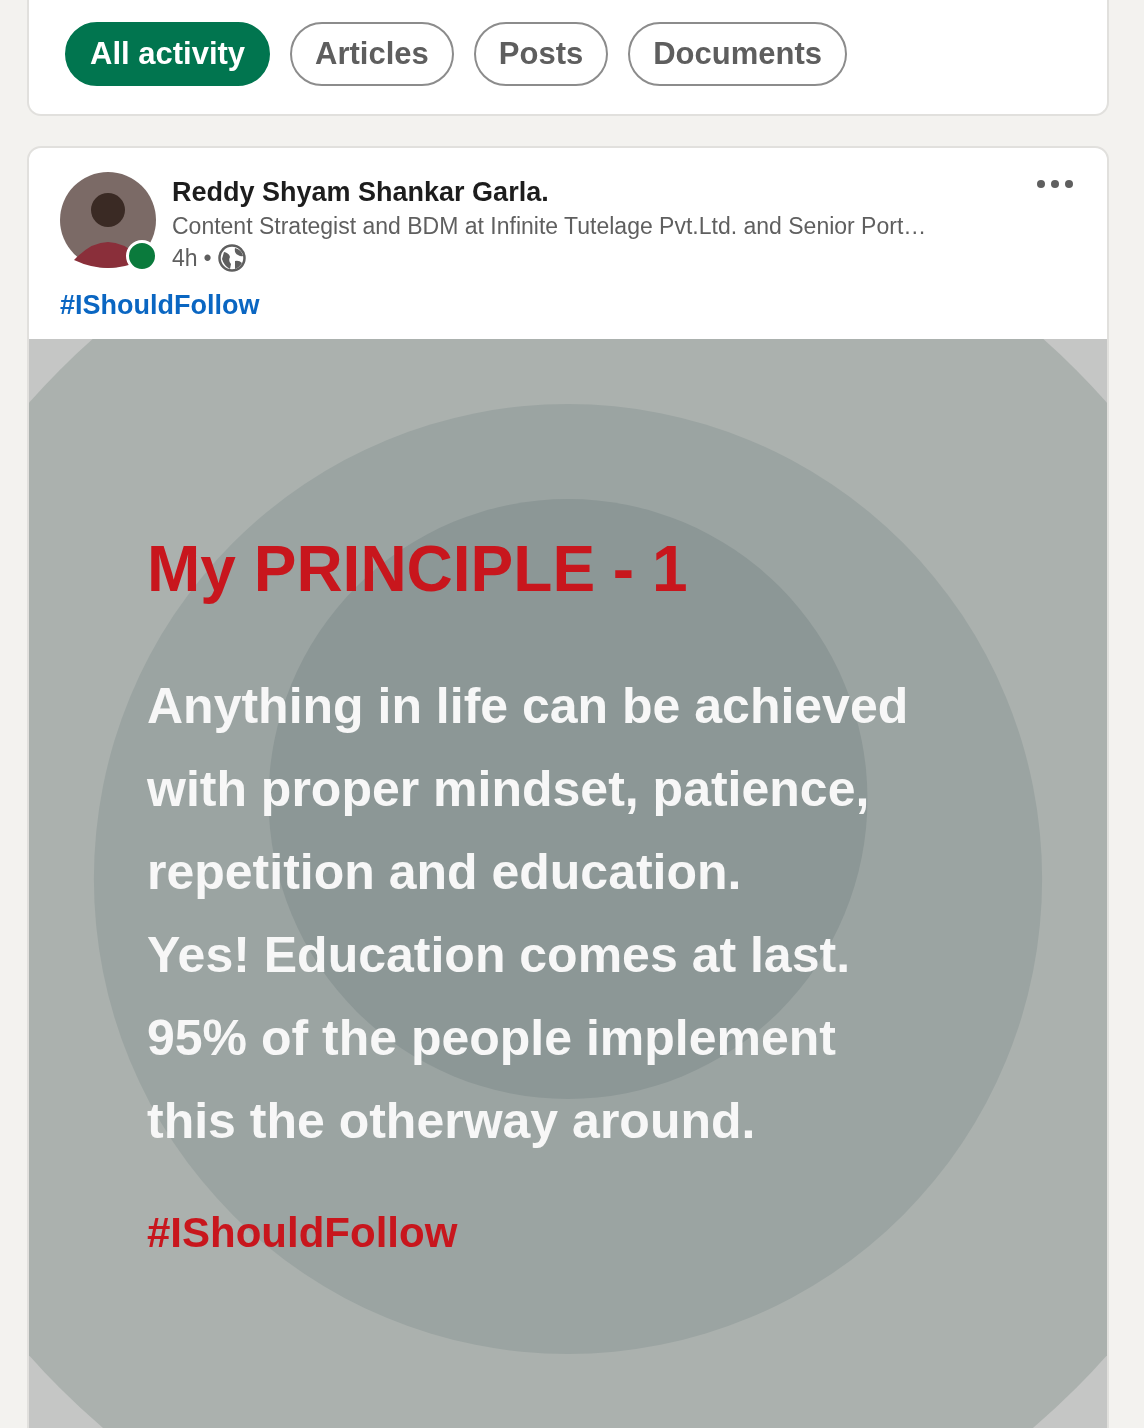 The width and height of the screenshot is (1144, 1428). What do you see at coordinates (491, 1038) in the screenshot?
I see `image-text-line: 95% of the people implement` at bounding box center [491, 1038].